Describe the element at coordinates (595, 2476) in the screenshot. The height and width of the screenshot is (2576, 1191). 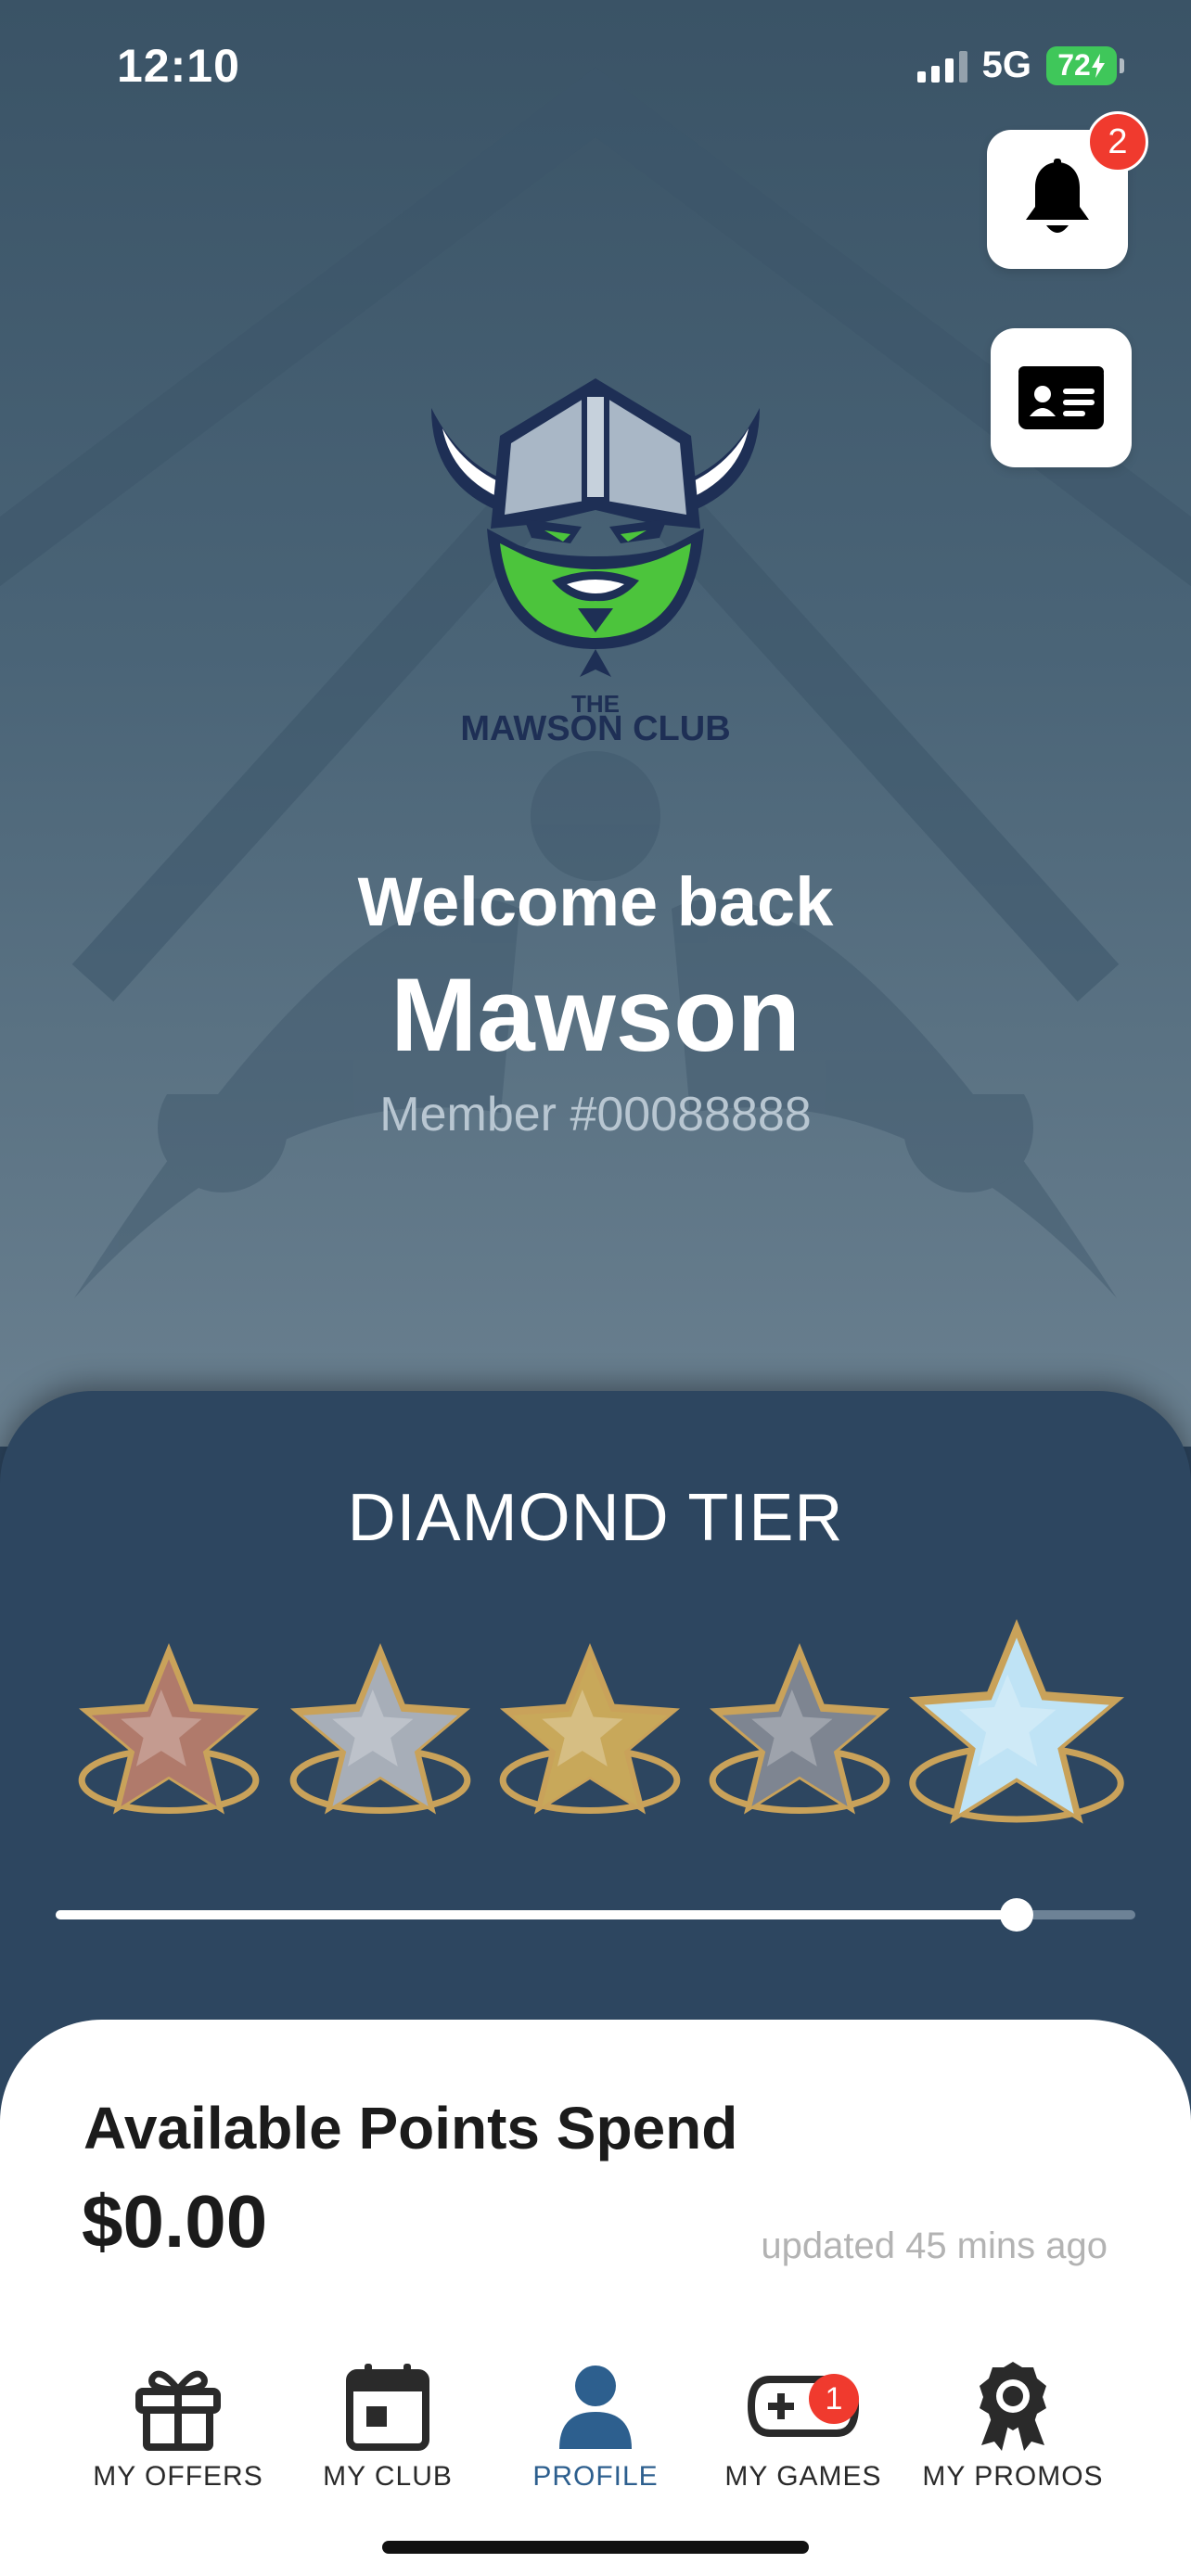
I see `tab-label: PROFILE` at that location.